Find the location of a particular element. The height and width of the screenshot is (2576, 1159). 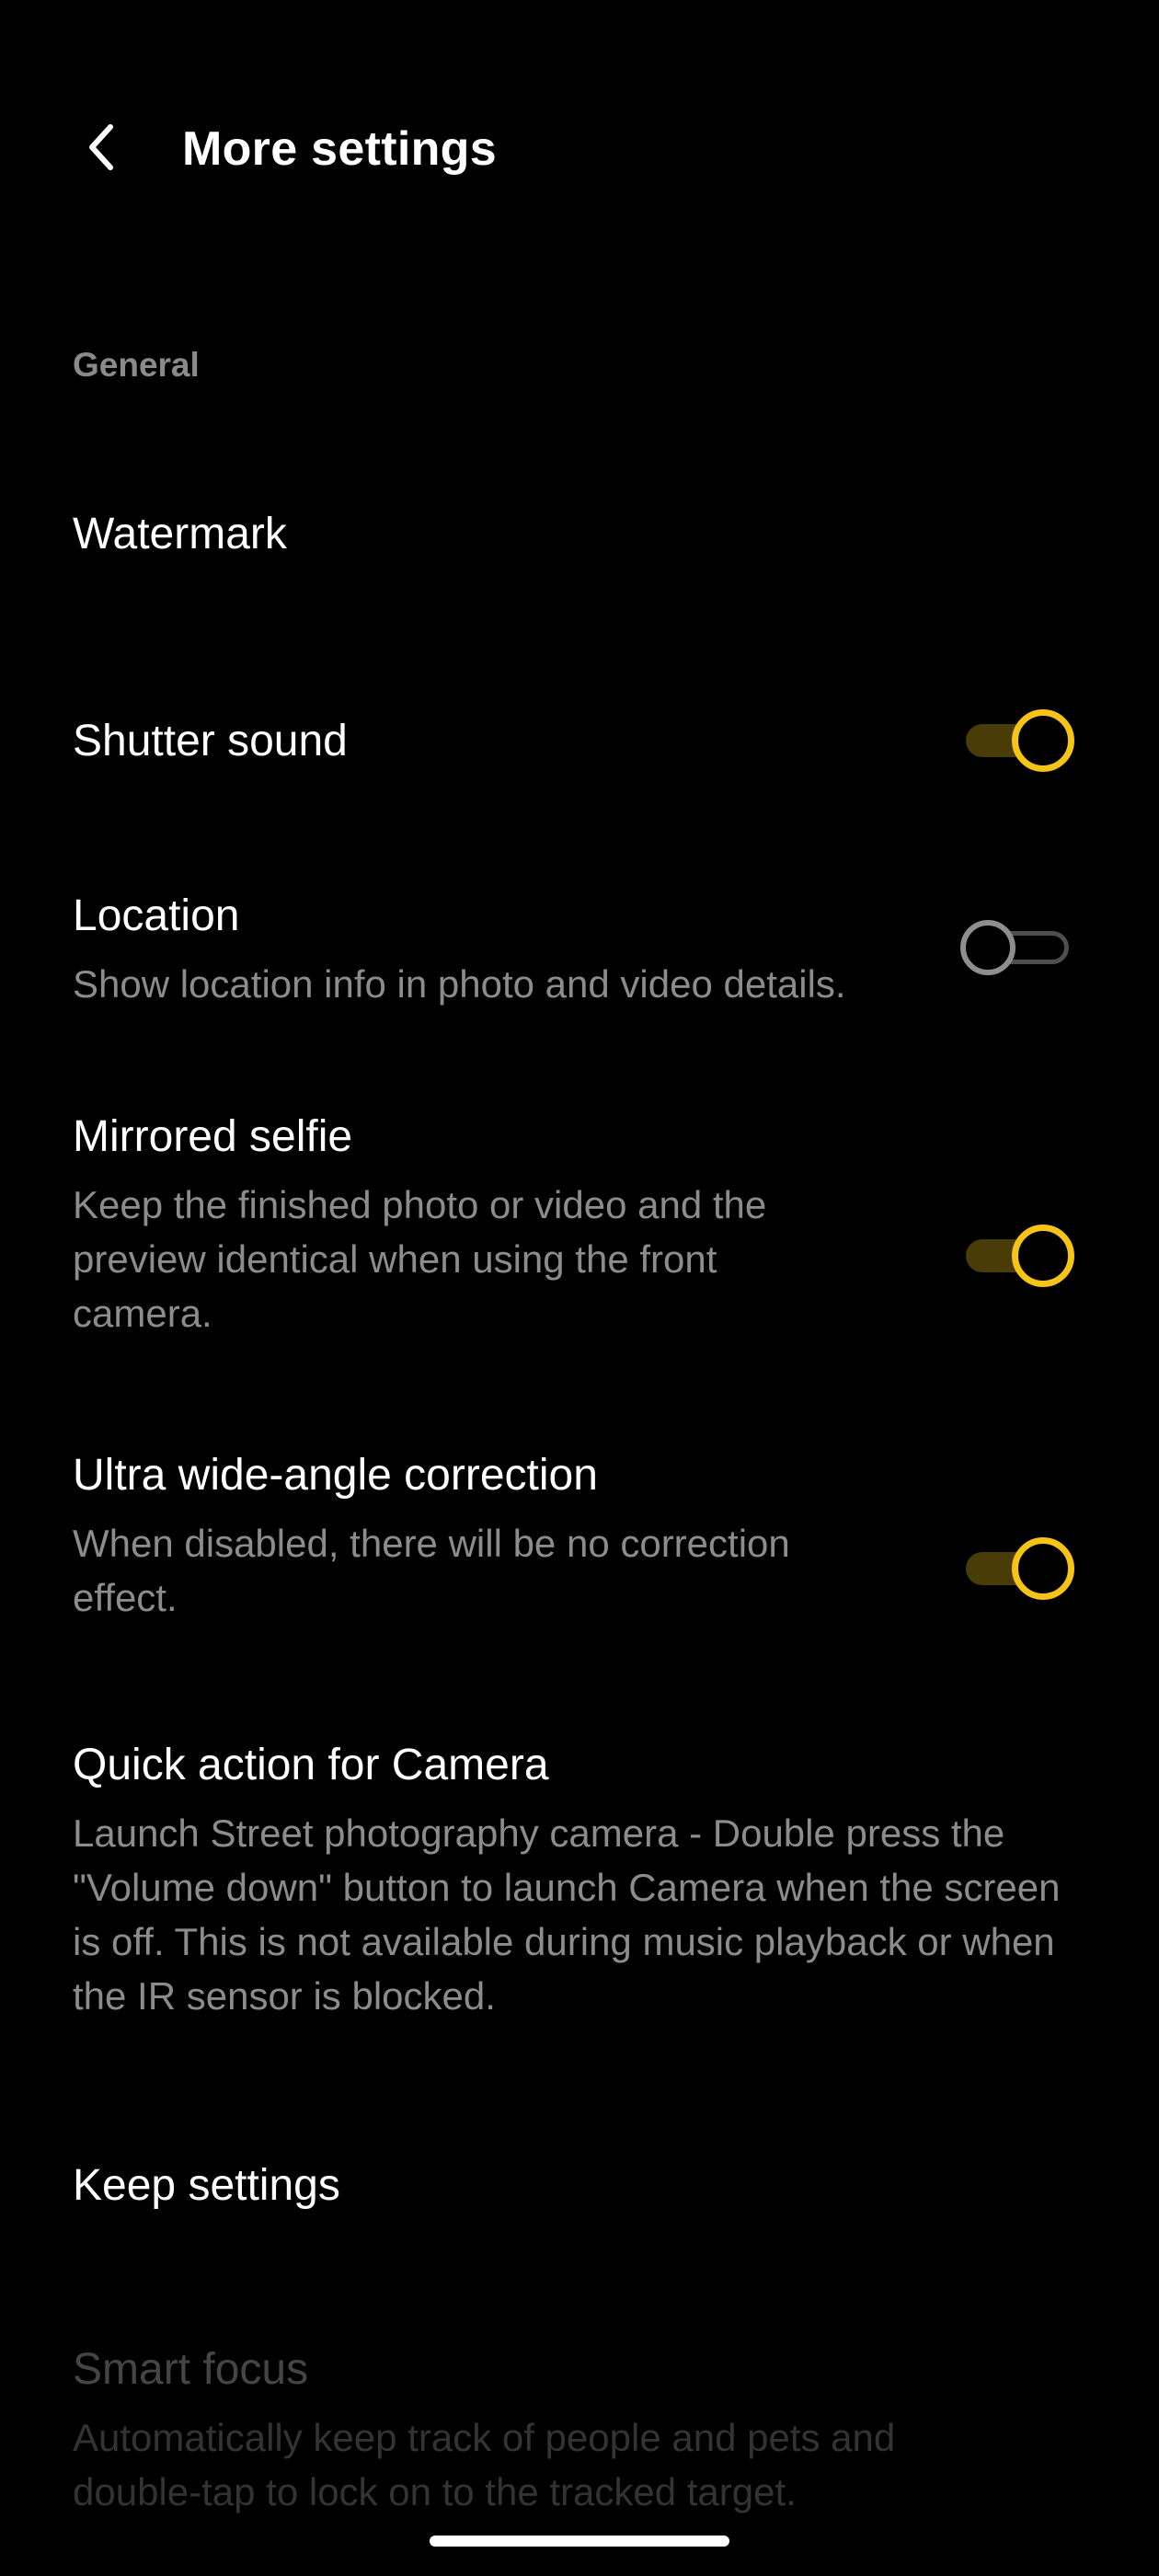

setting-title: Mirrored selfie is located at coordinates (213, 1136).